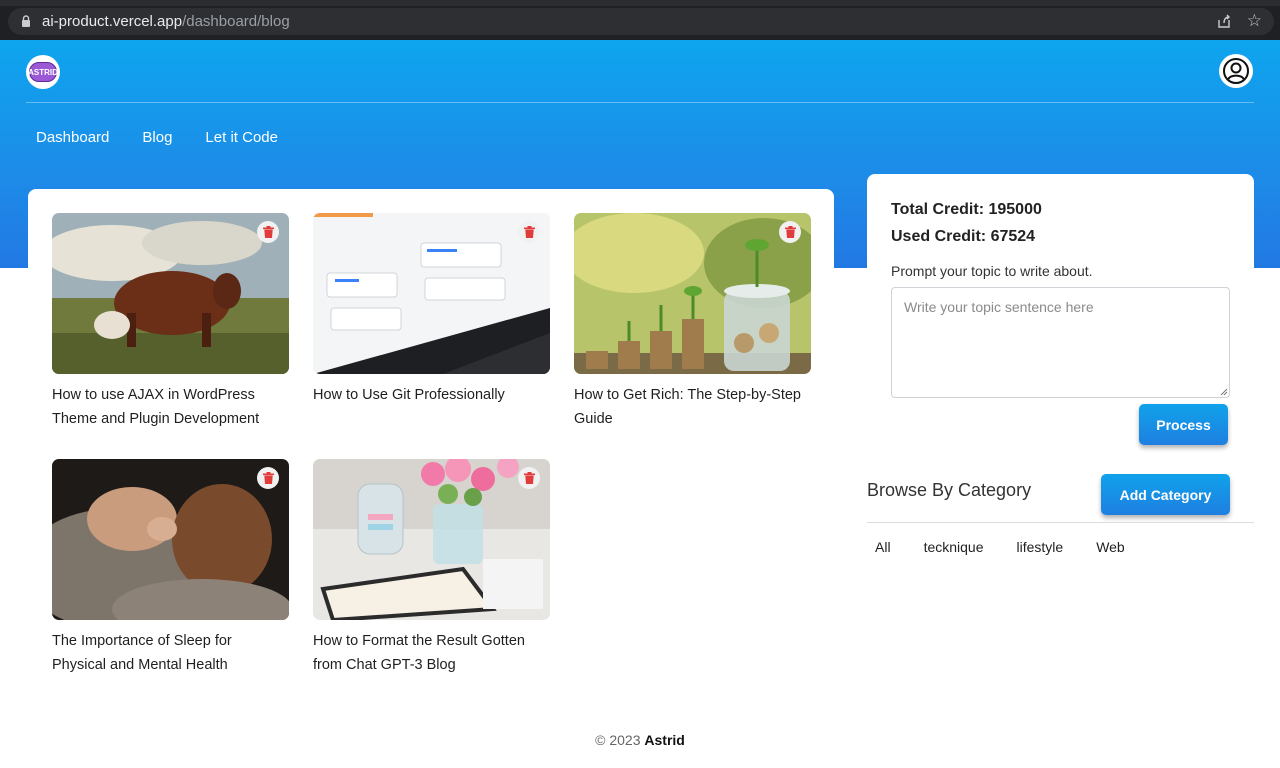  Describe the element at coordinates (1165, 494) in the screenshot. I see `add-category-button: Add Category` at that location.